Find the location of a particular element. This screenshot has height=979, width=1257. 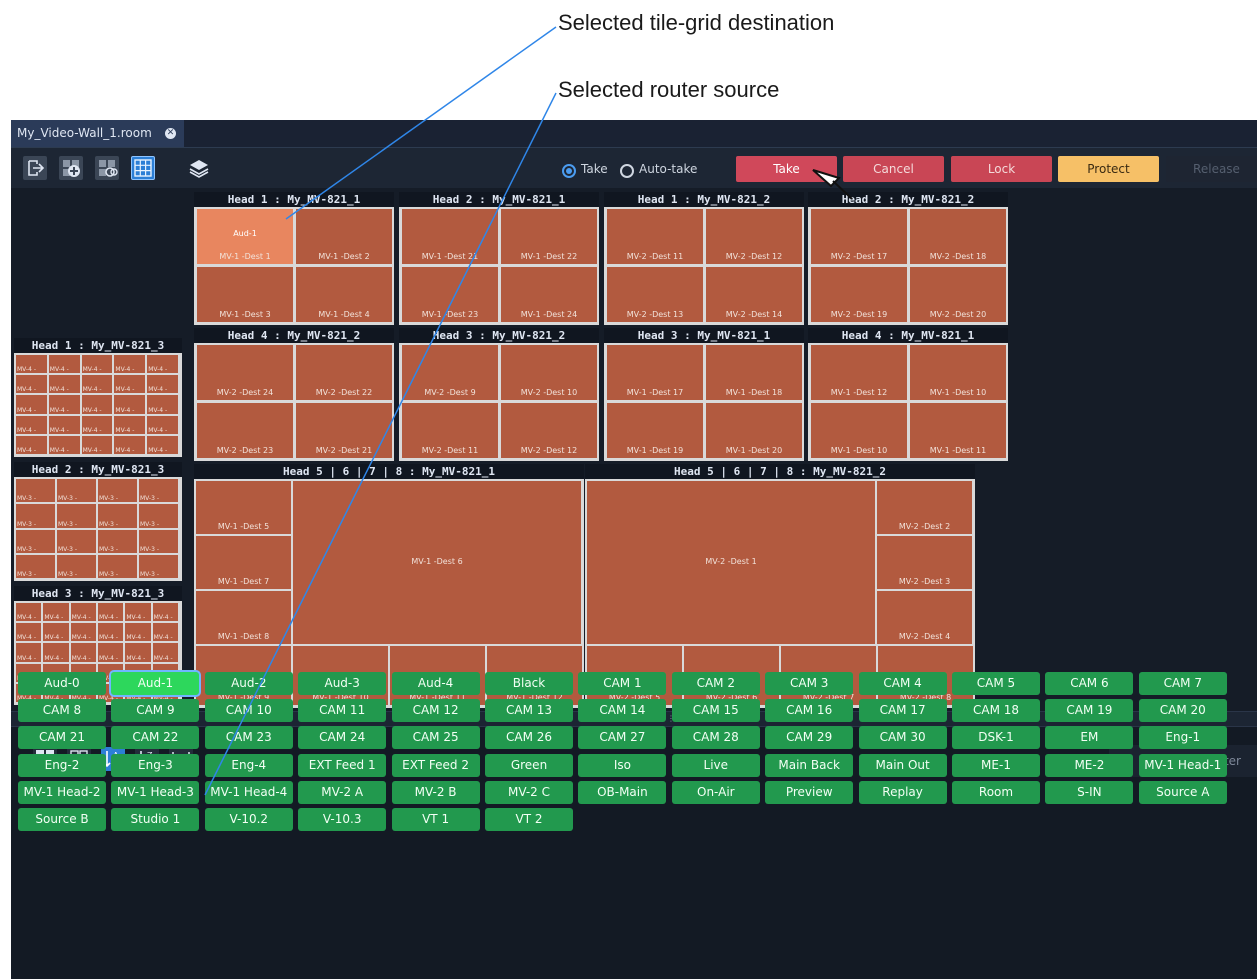

source-button: CAM 15 is located at coordinates (715, 711).